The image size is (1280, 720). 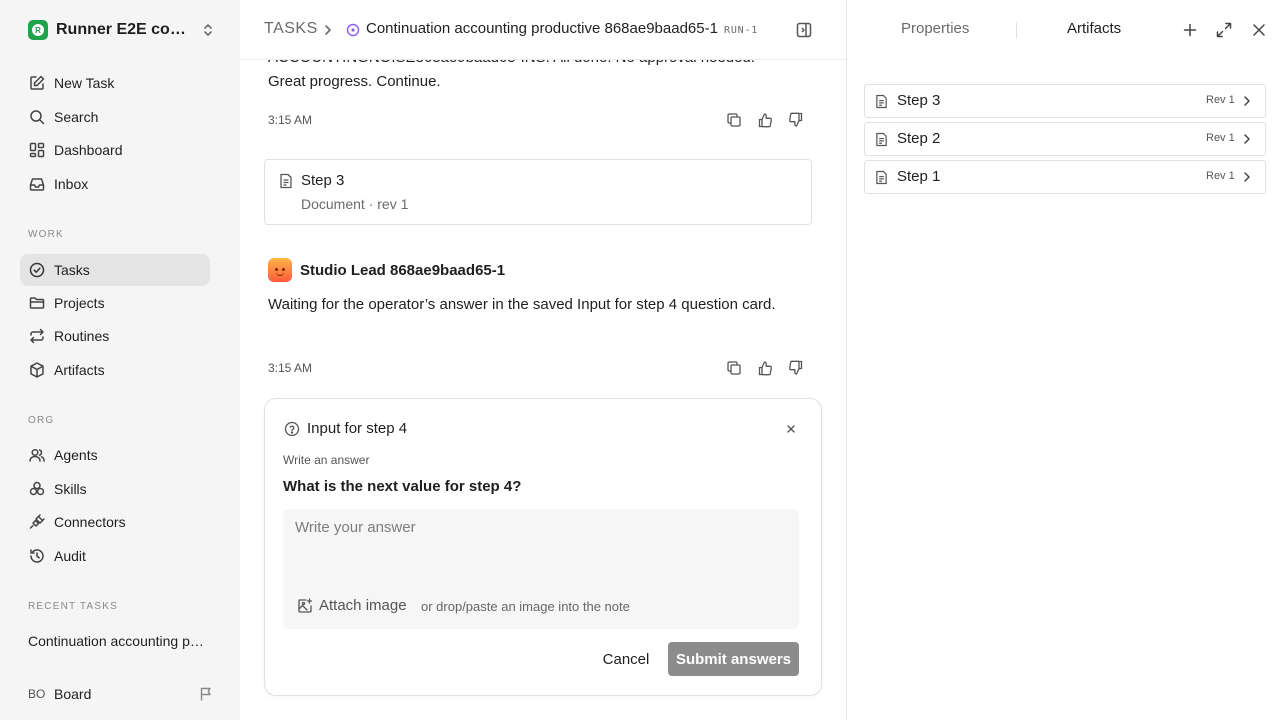 I want to click on run-badge: RUN-1, so click(x=741, y=30).